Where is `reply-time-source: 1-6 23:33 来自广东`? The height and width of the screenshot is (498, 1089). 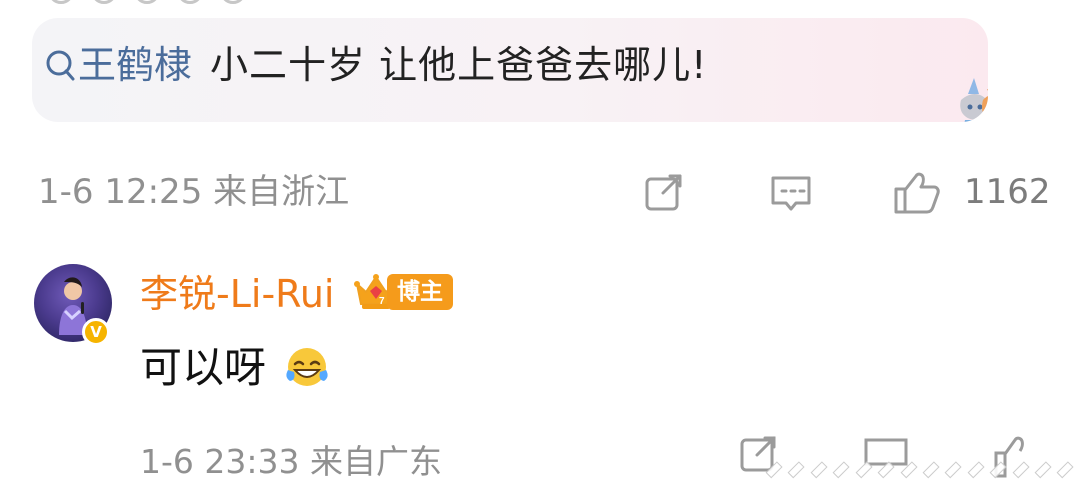 reply-time-source: 1-6 23:33 来自广东 is located at coordinates (291, 461).